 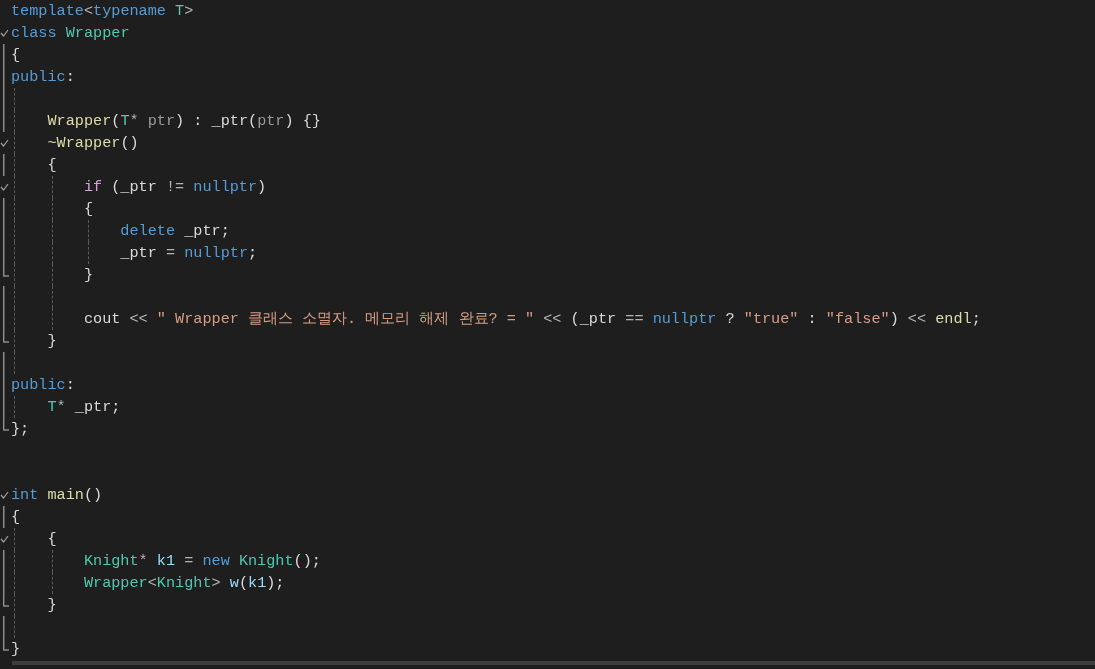 What do you see at coordinates (92, 143) in the screenshot?
I see `code-line: ~Wrapper()` at bounding box center [92, 143].